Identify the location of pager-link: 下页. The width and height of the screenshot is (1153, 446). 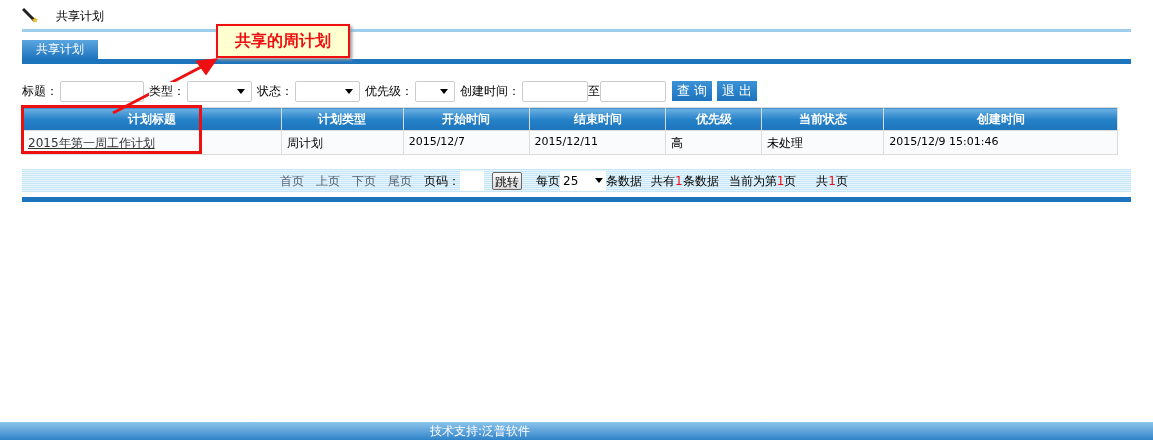
(364, 180).